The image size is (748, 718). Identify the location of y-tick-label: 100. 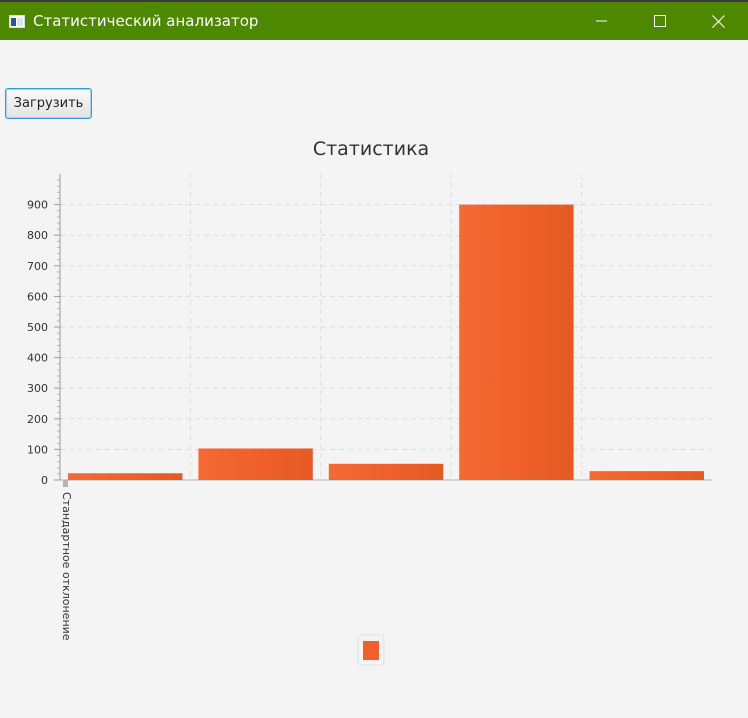
(37, 449).